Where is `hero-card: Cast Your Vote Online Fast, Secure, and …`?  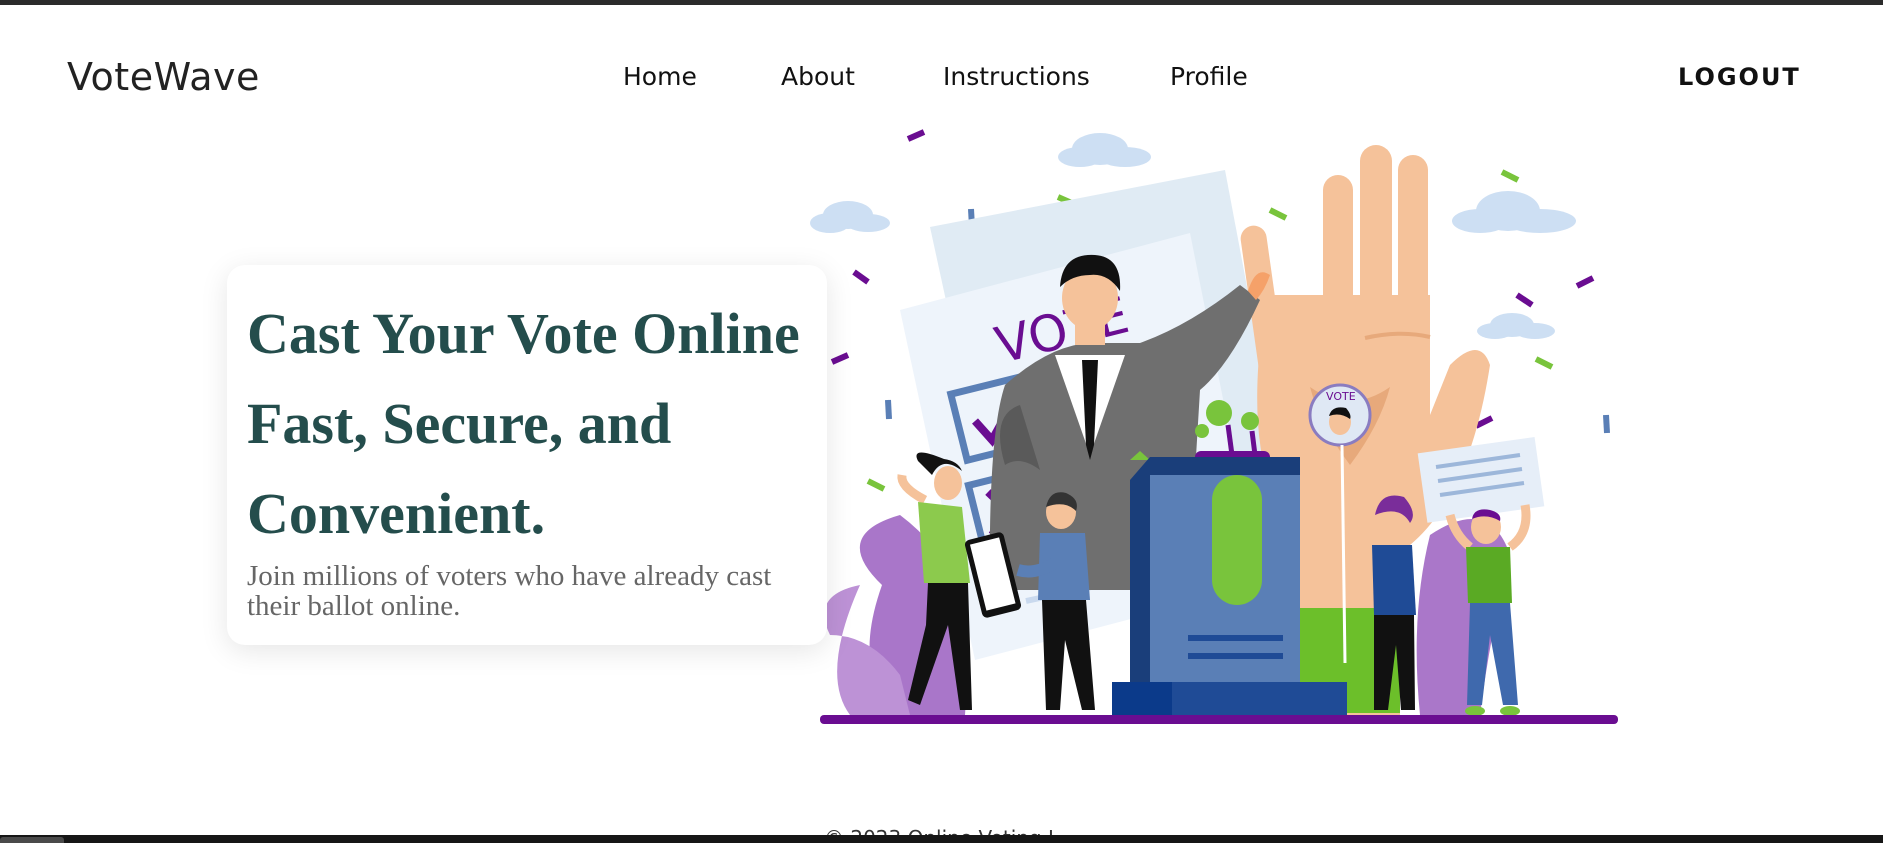 hero-card: Cast Your Vote Online Fast, Secure, and … is located at coordinates (527, 455).